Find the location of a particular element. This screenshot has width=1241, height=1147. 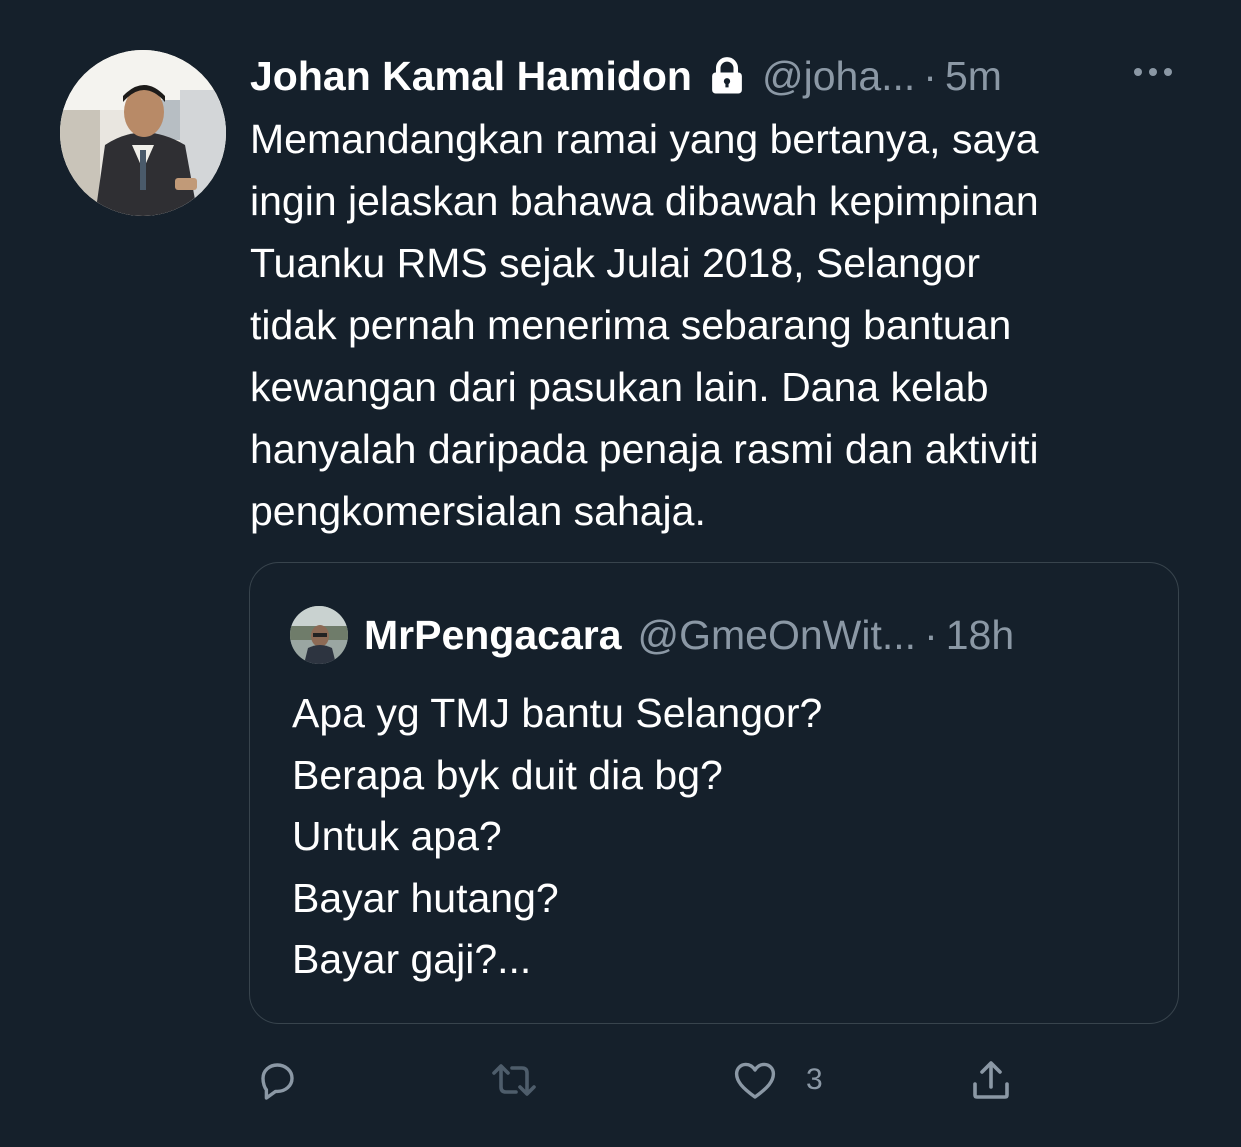

tweet-action-bar: 3 is located at coordinates (650, 1080).